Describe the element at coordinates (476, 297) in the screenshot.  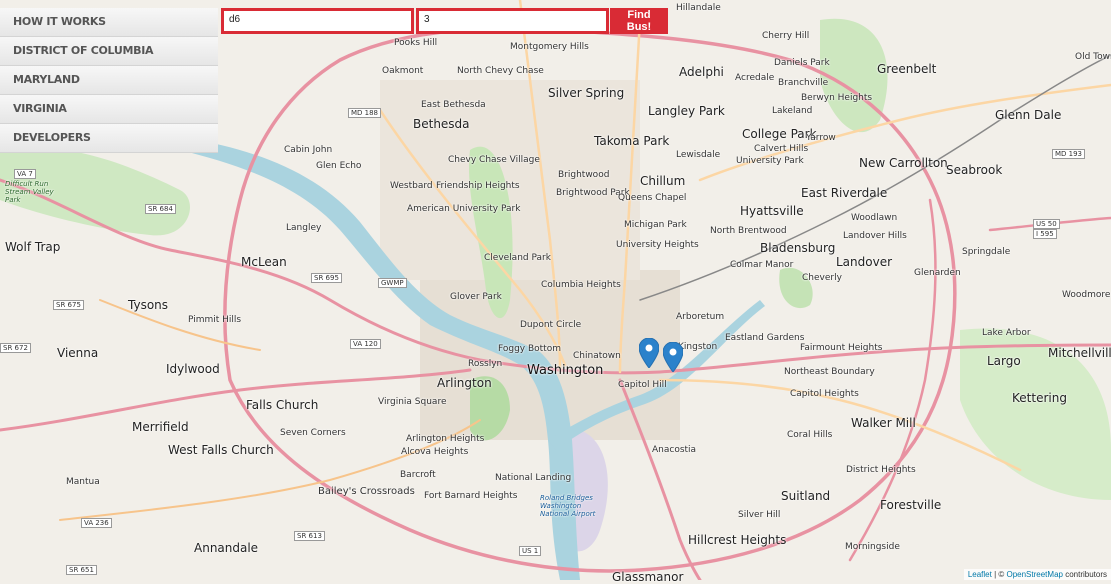
I see `map-label-glover-park: Glover Park` at that location.